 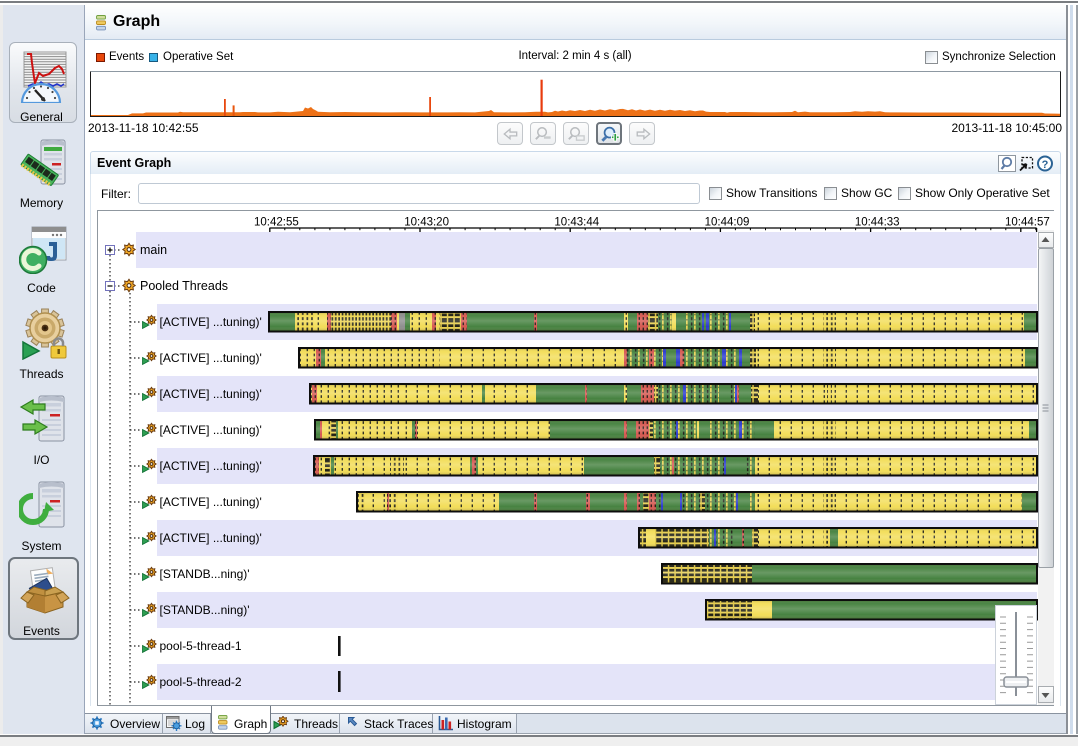 What do you see at coordinates (201, 646) in the screenshot?
I see `svg-text: pool-5-thread-1` at bounding box center [201, 646].